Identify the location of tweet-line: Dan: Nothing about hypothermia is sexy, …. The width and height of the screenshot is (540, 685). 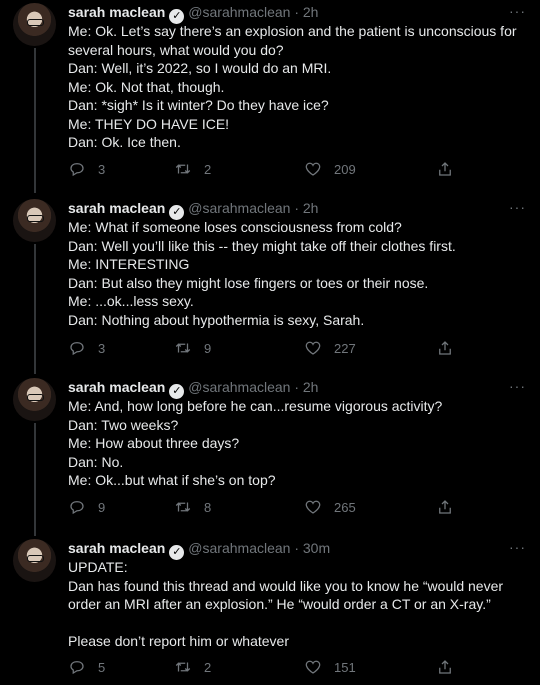
(216, 319).